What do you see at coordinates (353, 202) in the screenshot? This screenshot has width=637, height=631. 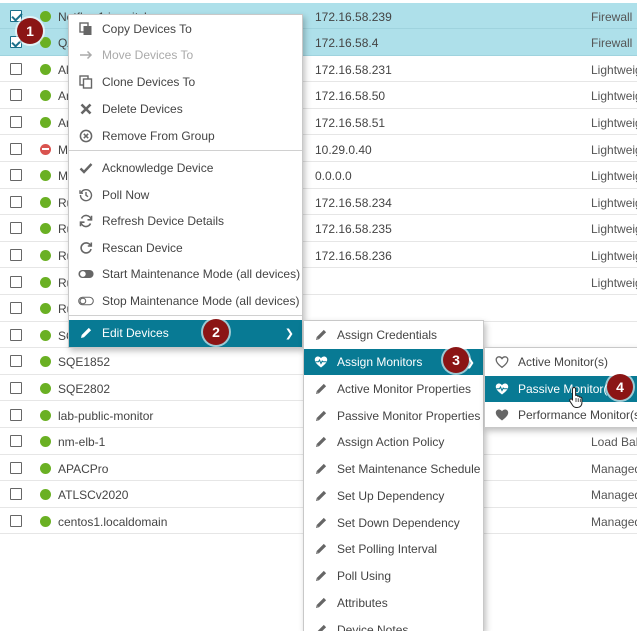 I see `device-ip: 172.16.58.234` at bounding box center [353, 202].